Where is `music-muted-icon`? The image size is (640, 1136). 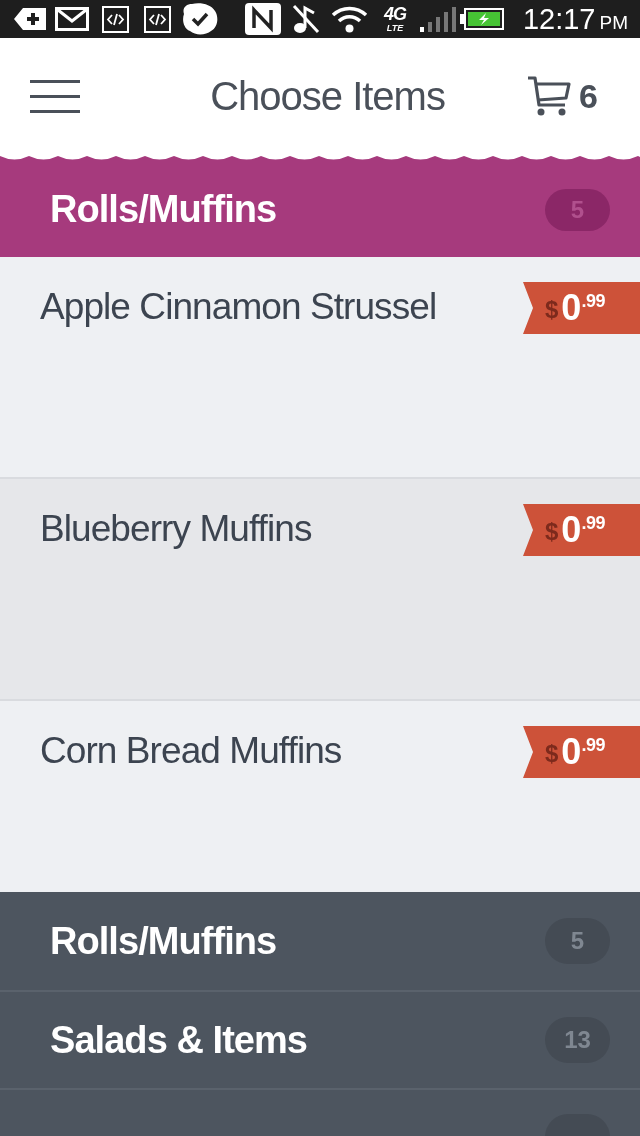 music-muted-icon is located at coordinates (306, 19).